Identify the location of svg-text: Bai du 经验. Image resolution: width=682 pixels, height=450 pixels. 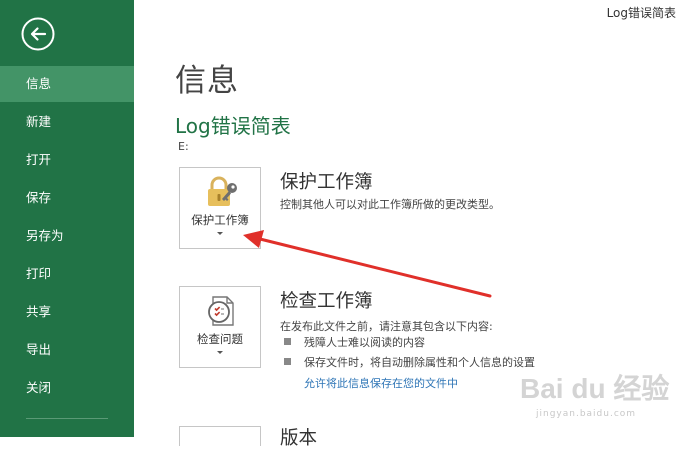
(594, 388).